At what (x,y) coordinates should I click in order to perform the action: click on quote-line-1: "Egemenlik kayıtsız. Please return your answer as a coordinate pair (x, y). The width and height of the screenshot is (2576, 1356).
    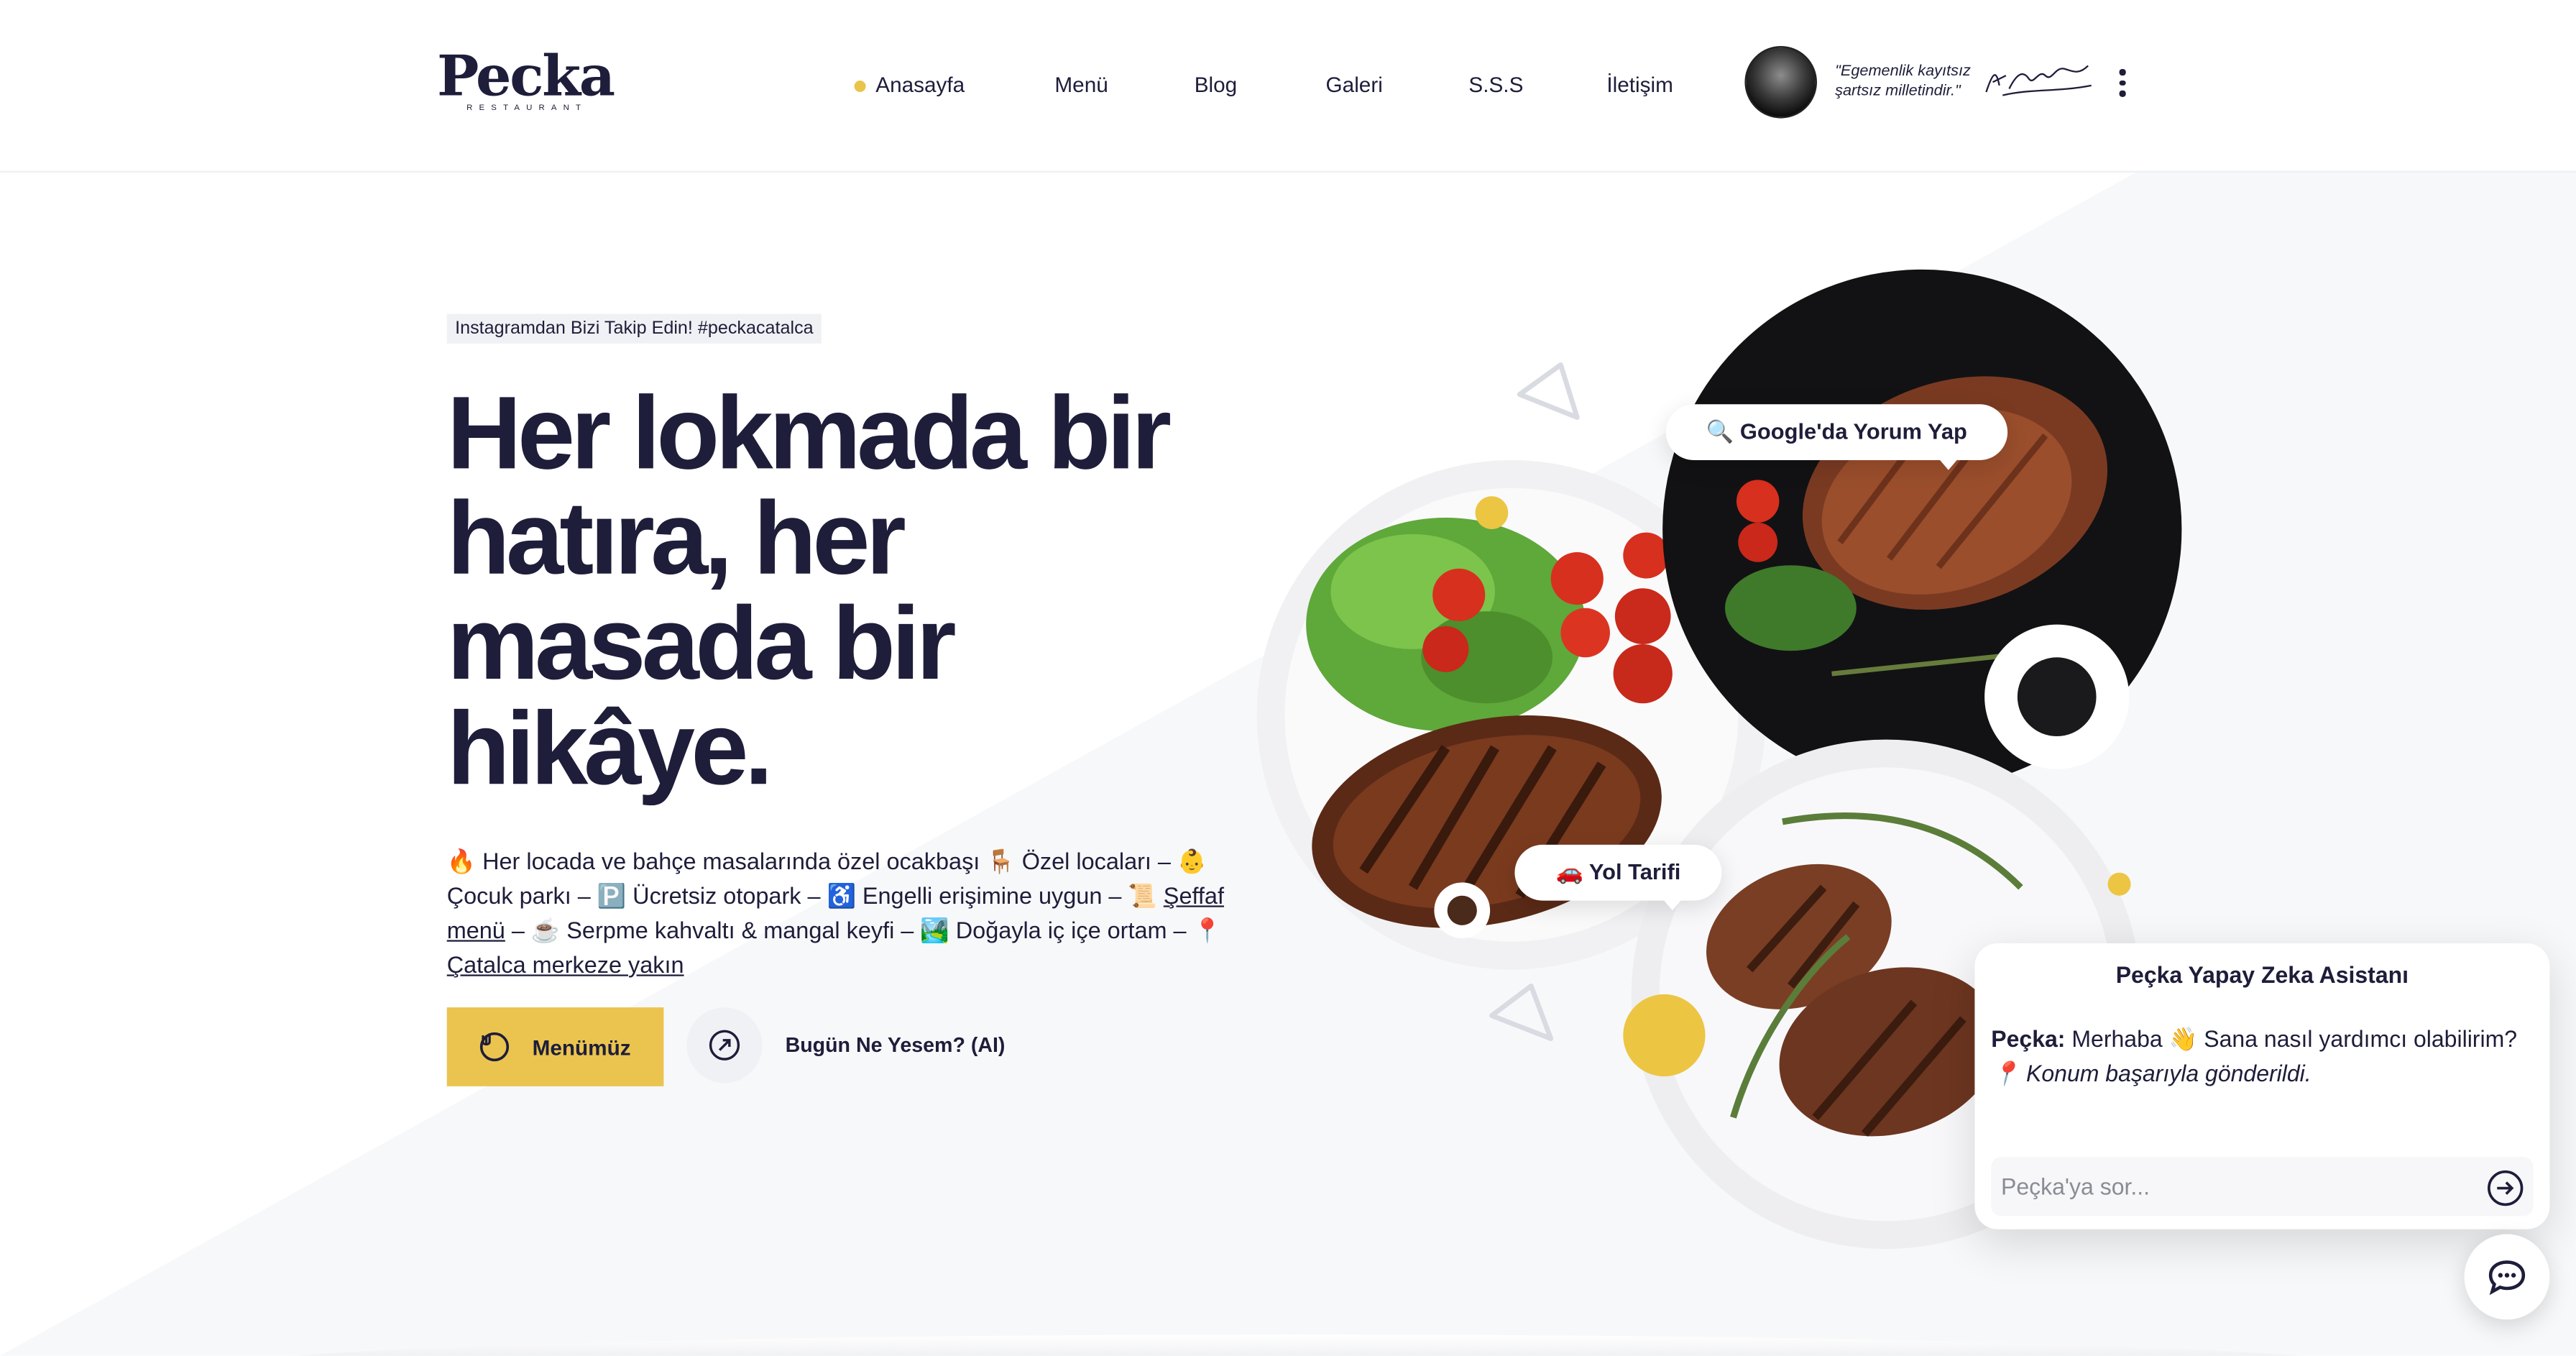
    Looking at the image, I should click on (1903, 71).